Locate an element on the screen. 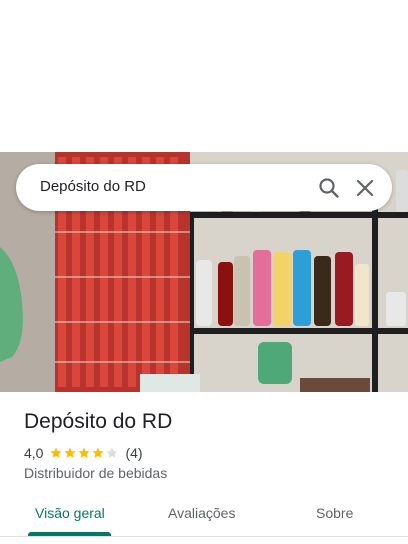  search-bar: Depósito do RD is located at coordinates (204, 187).